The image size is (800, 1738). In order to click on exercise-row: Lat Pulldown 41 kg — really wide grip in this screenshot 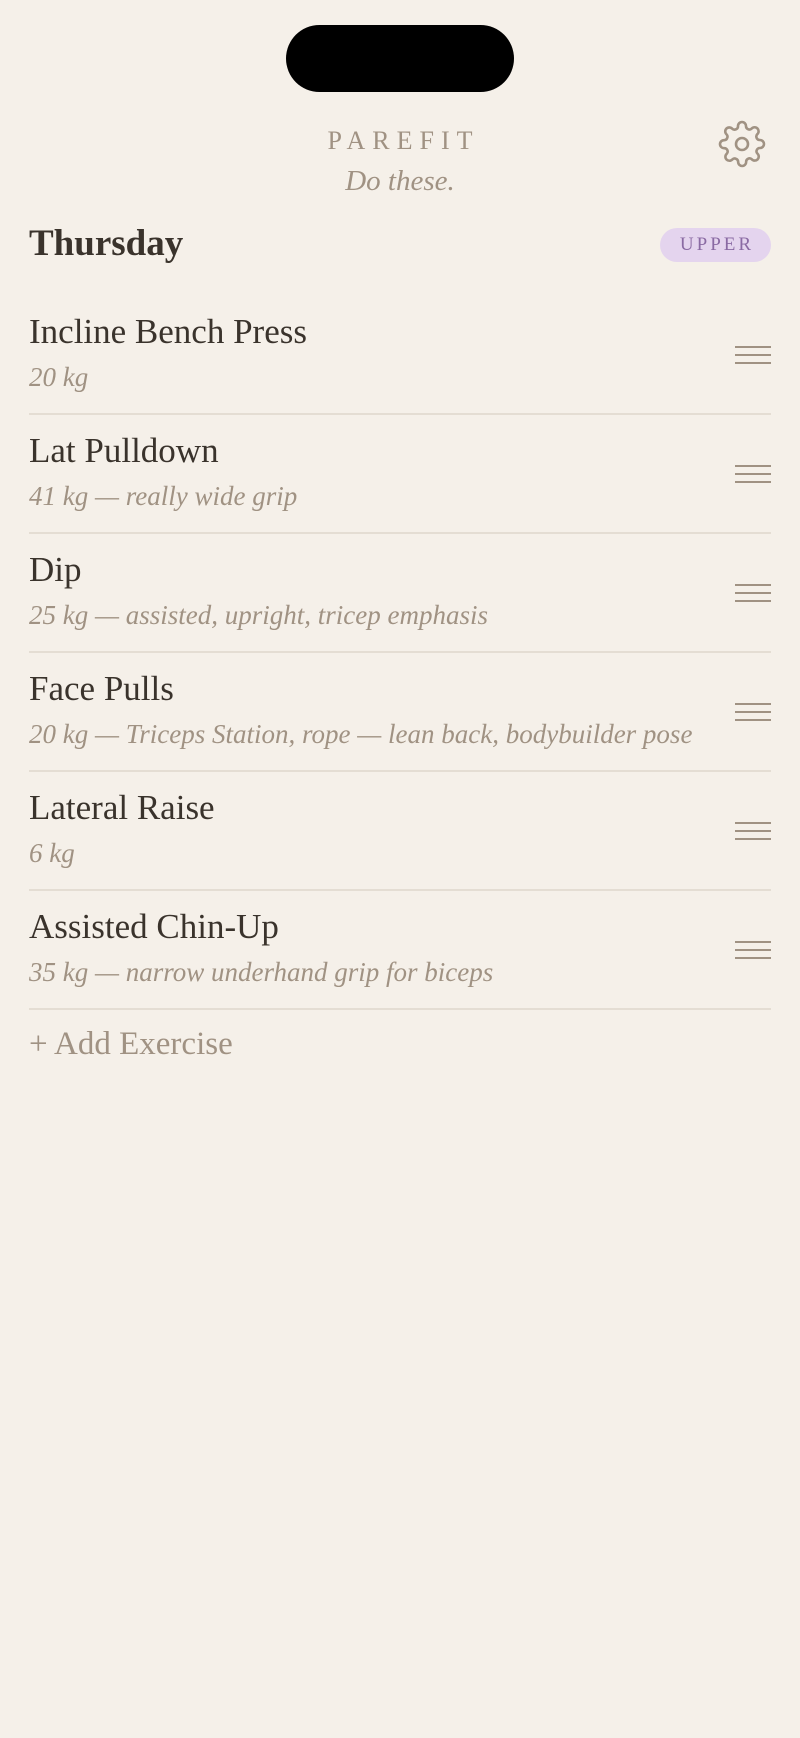, I will do `click(400, 474)`.